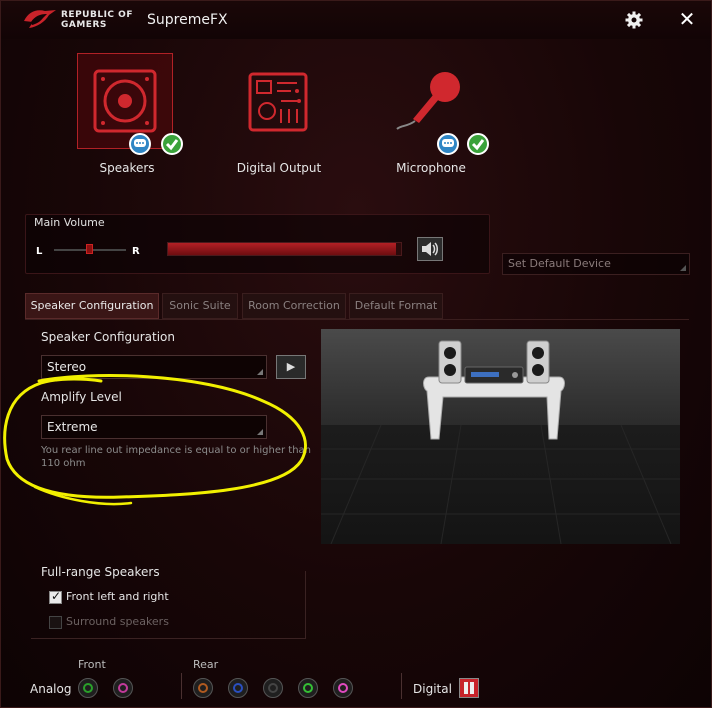  I want to click on speaker-icon, so click(125, 101).